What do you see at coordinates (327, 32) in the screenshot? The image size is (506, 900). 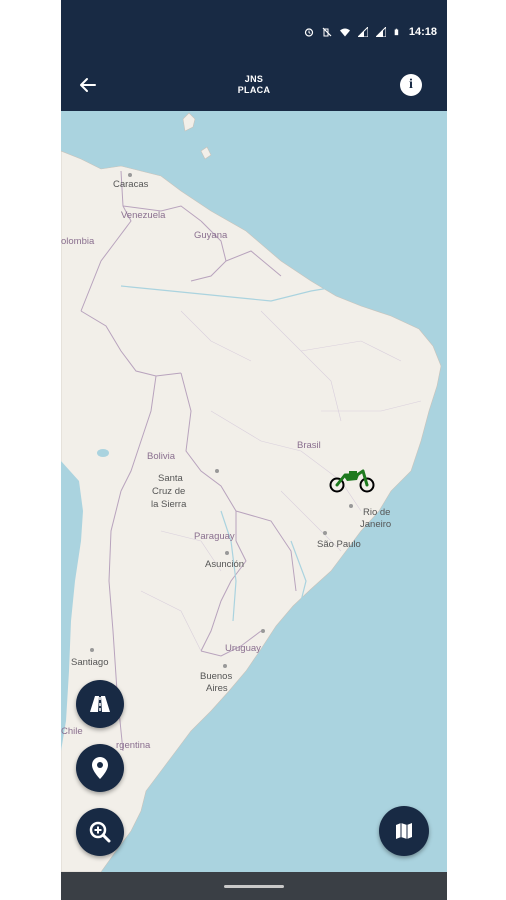 I see `vibrate-off-icon` at bounding box center [327, 32].